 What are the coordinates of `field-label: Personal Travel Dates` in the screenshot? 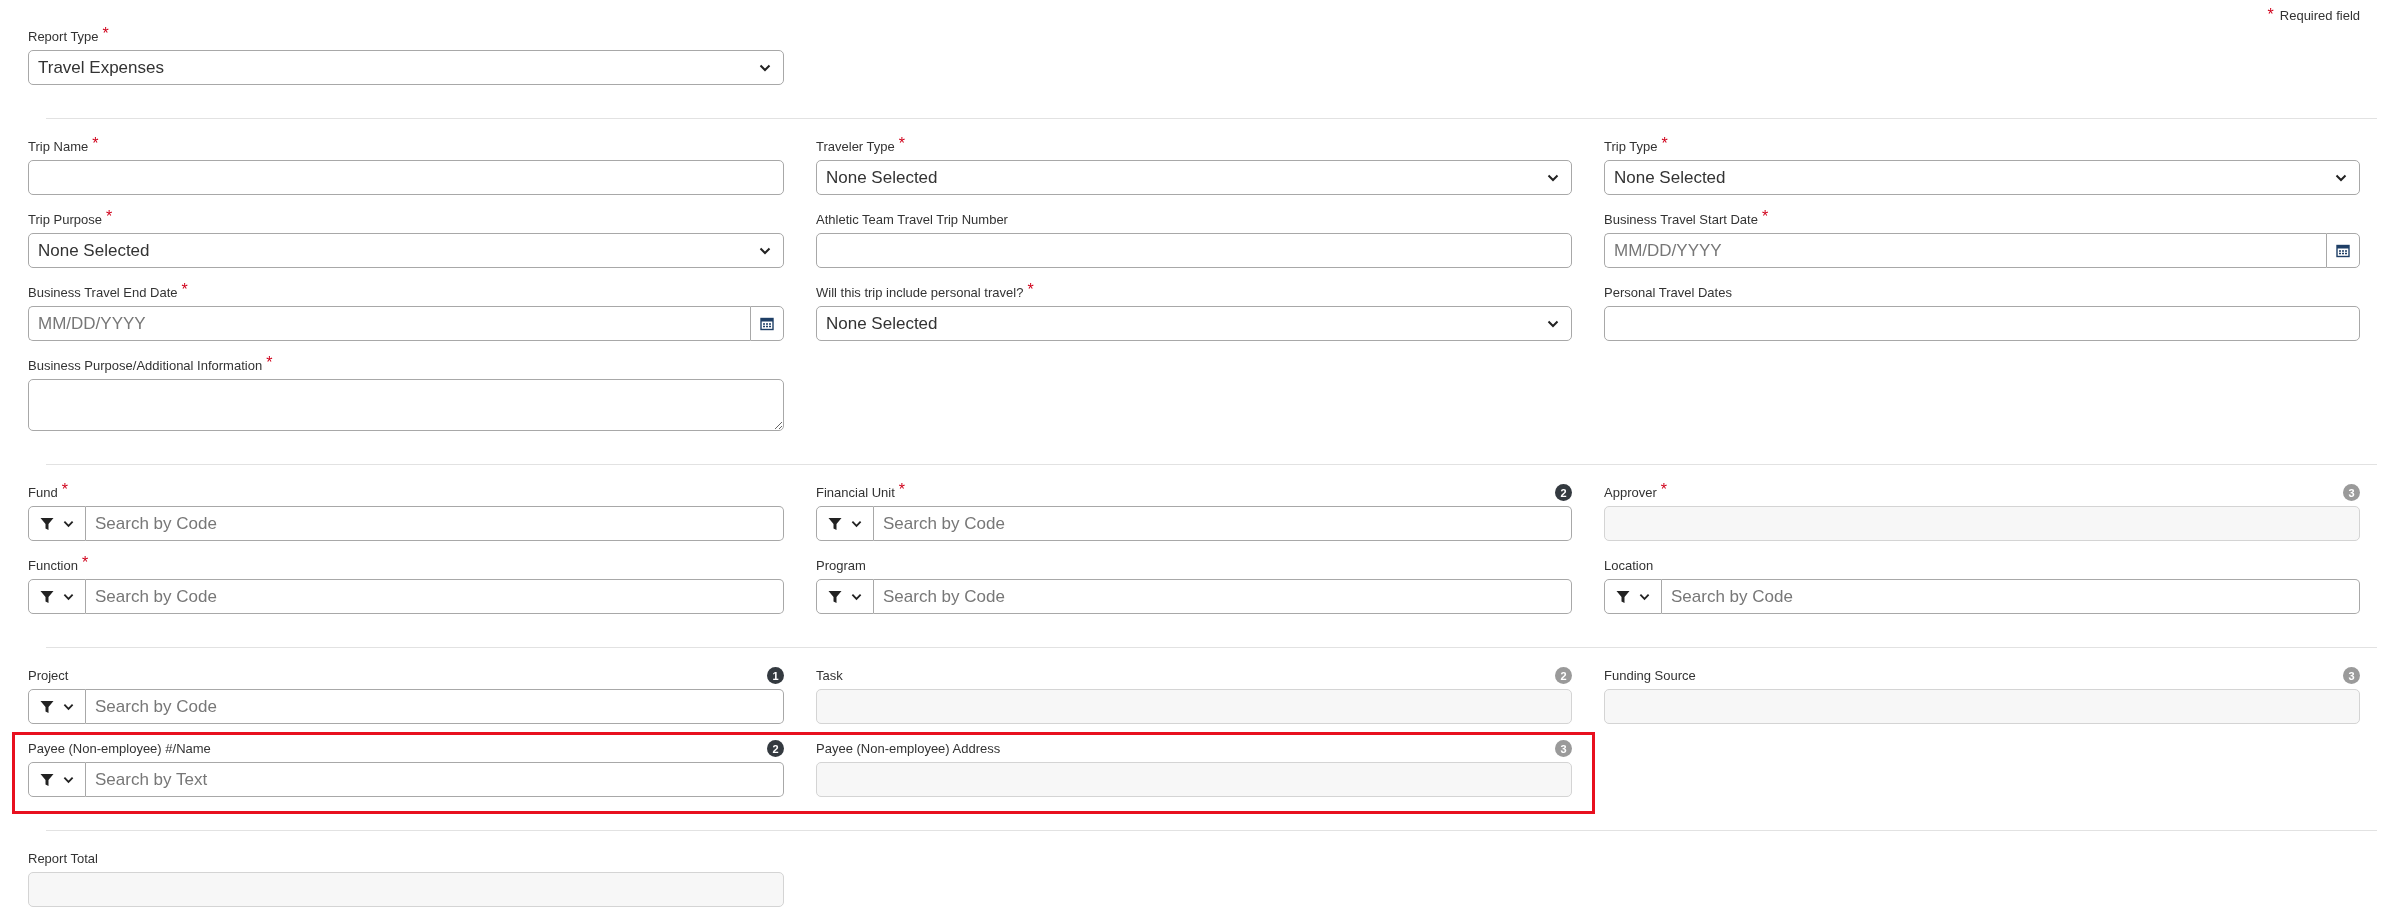 It's located at (1668, 292).